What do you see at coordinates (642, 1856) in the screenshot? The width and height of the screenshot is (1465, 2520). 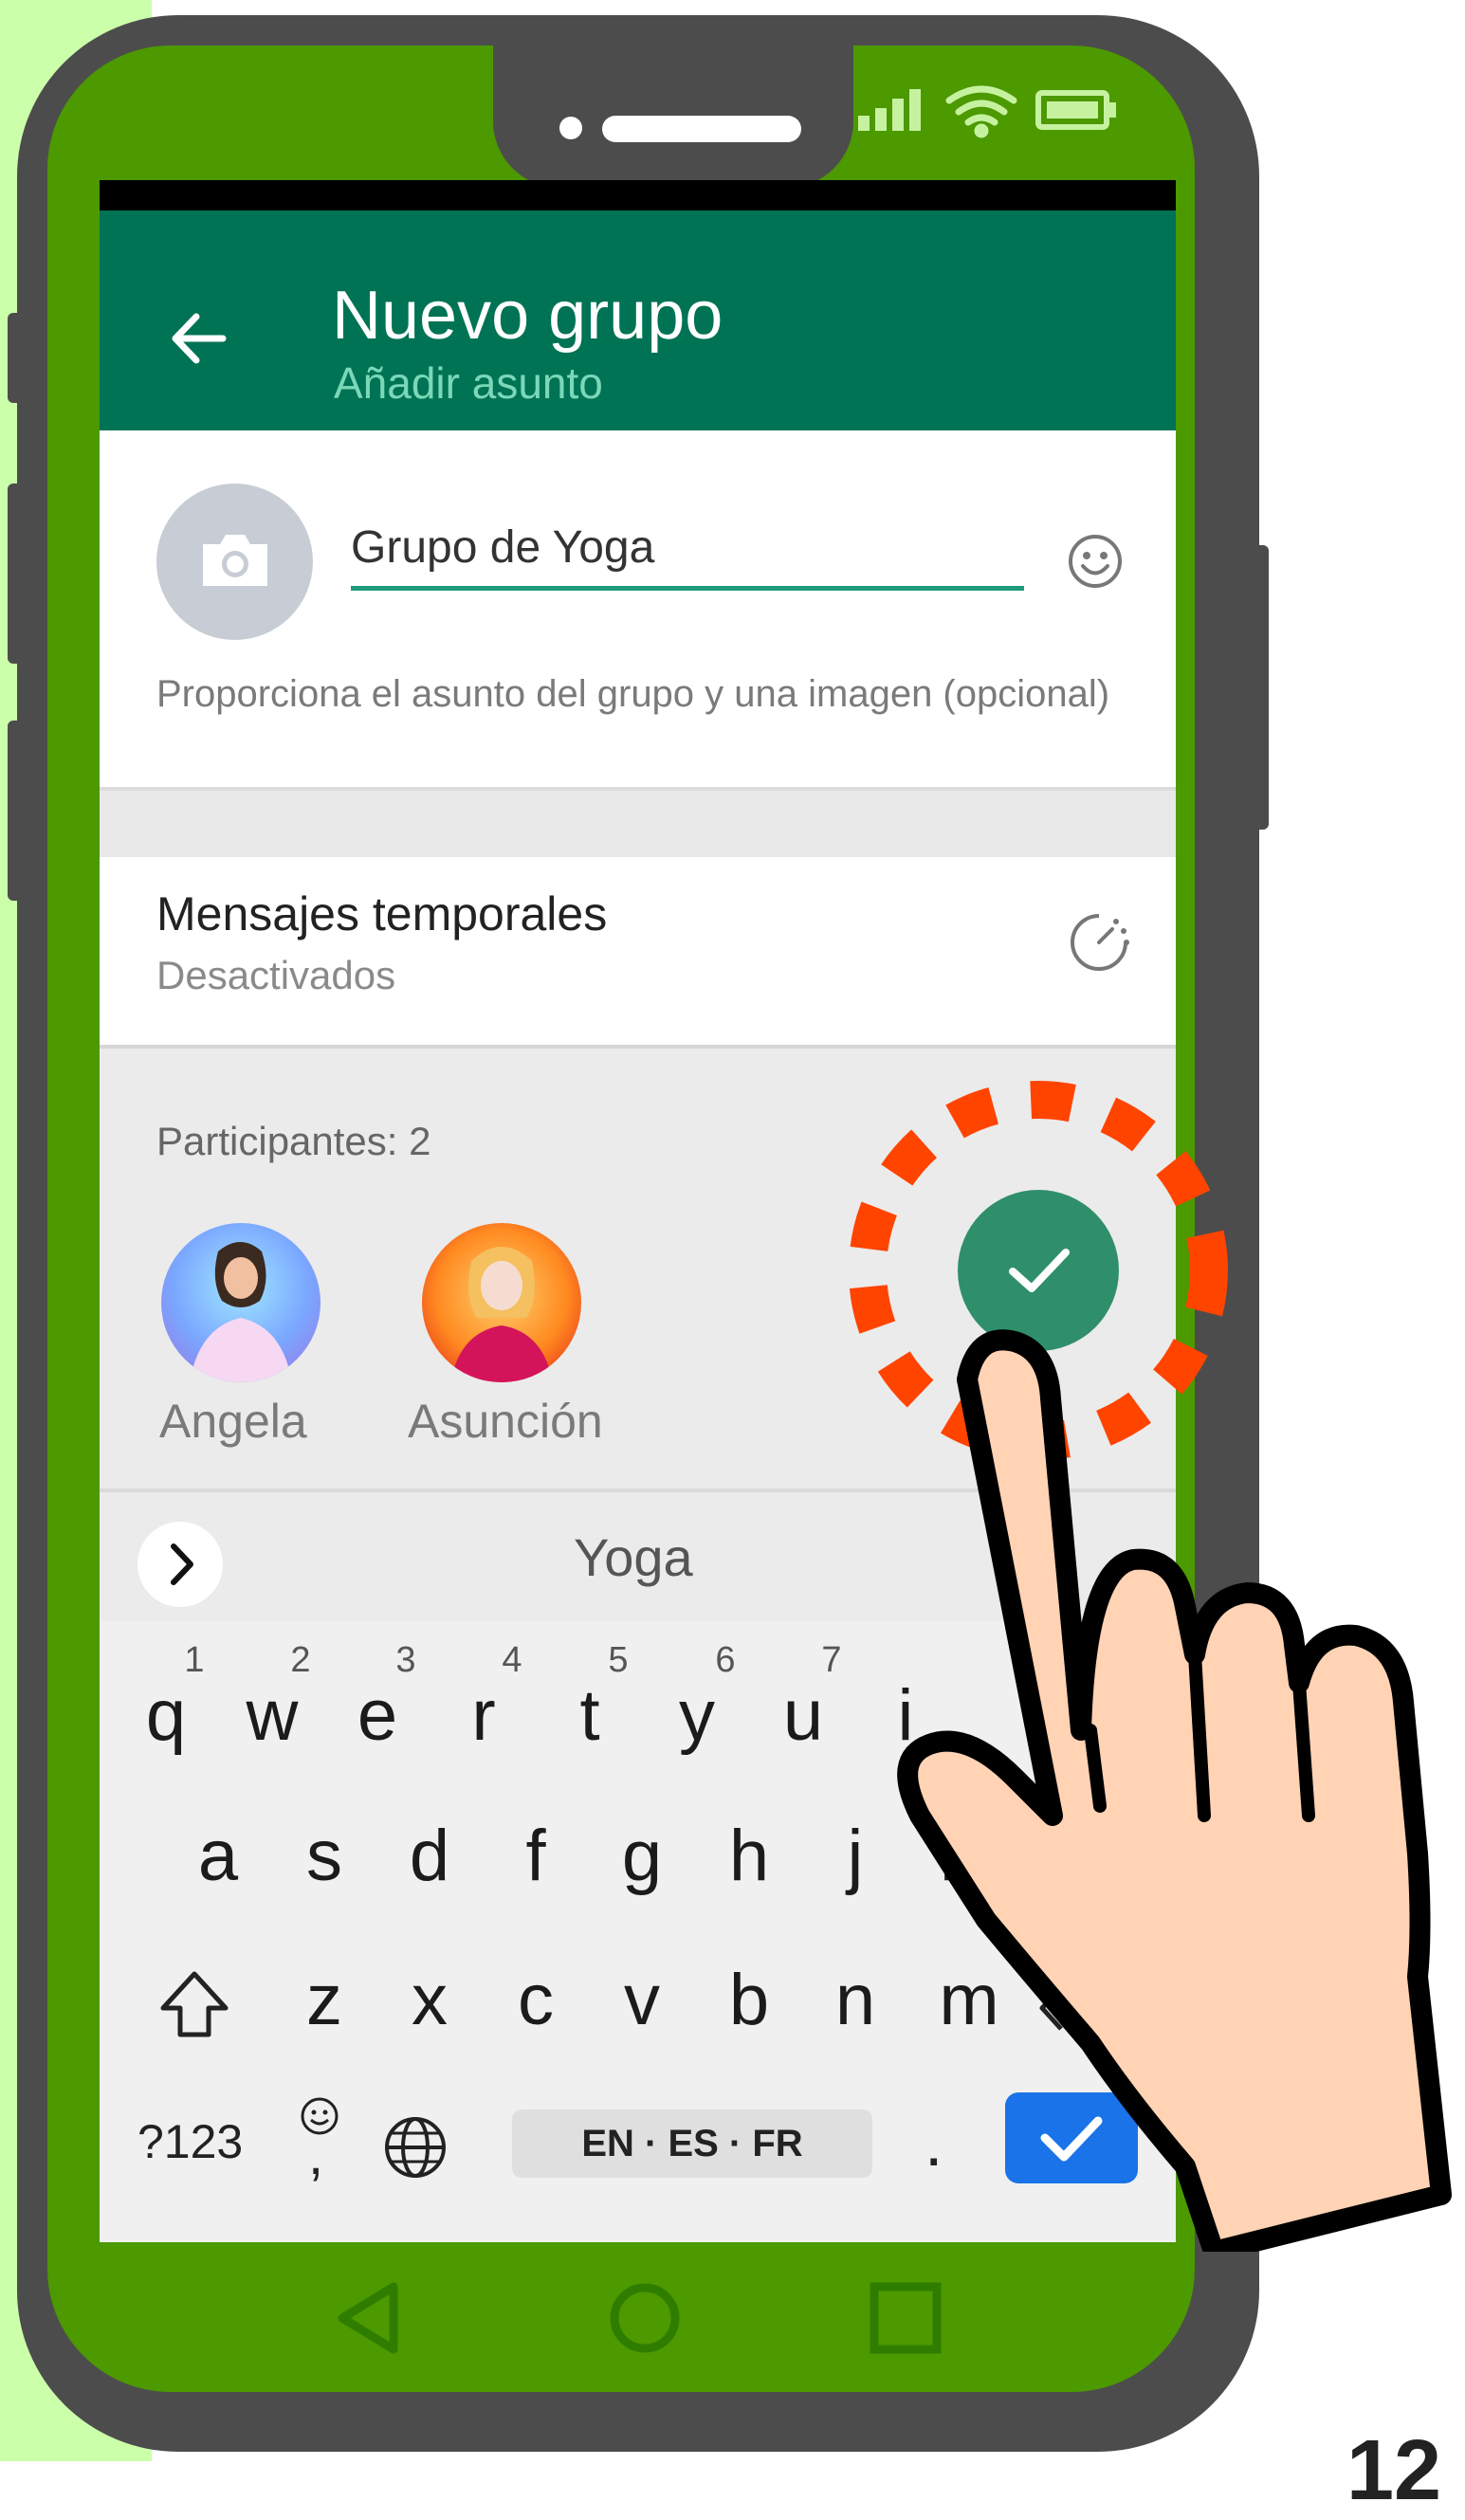 I see `key-g: g` at bounding box center [642, 1856].